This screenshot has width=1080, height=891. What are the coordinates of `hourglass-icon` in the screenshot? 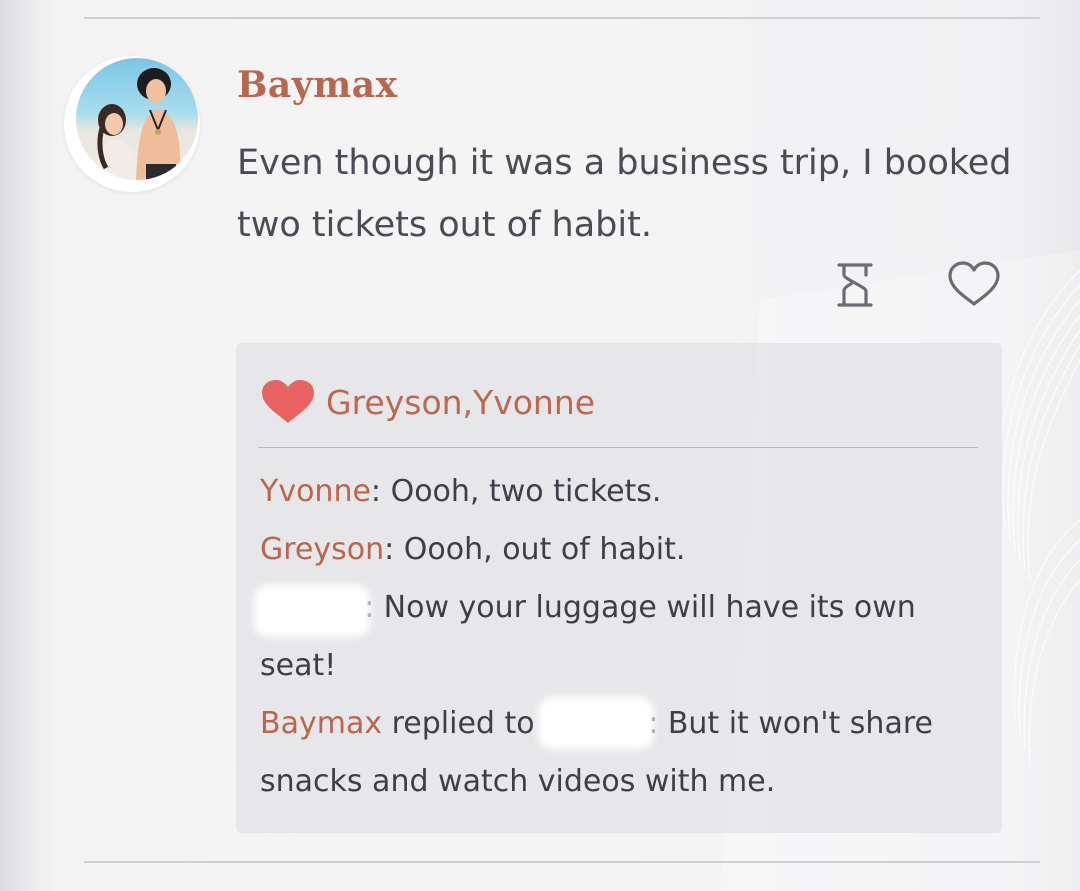 It's located at (855, 285).